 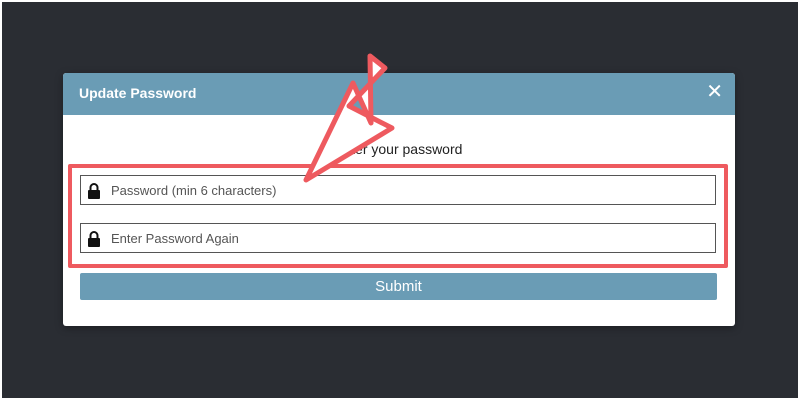 I want to click on confirm-password-field, so click(x=398, y=238).